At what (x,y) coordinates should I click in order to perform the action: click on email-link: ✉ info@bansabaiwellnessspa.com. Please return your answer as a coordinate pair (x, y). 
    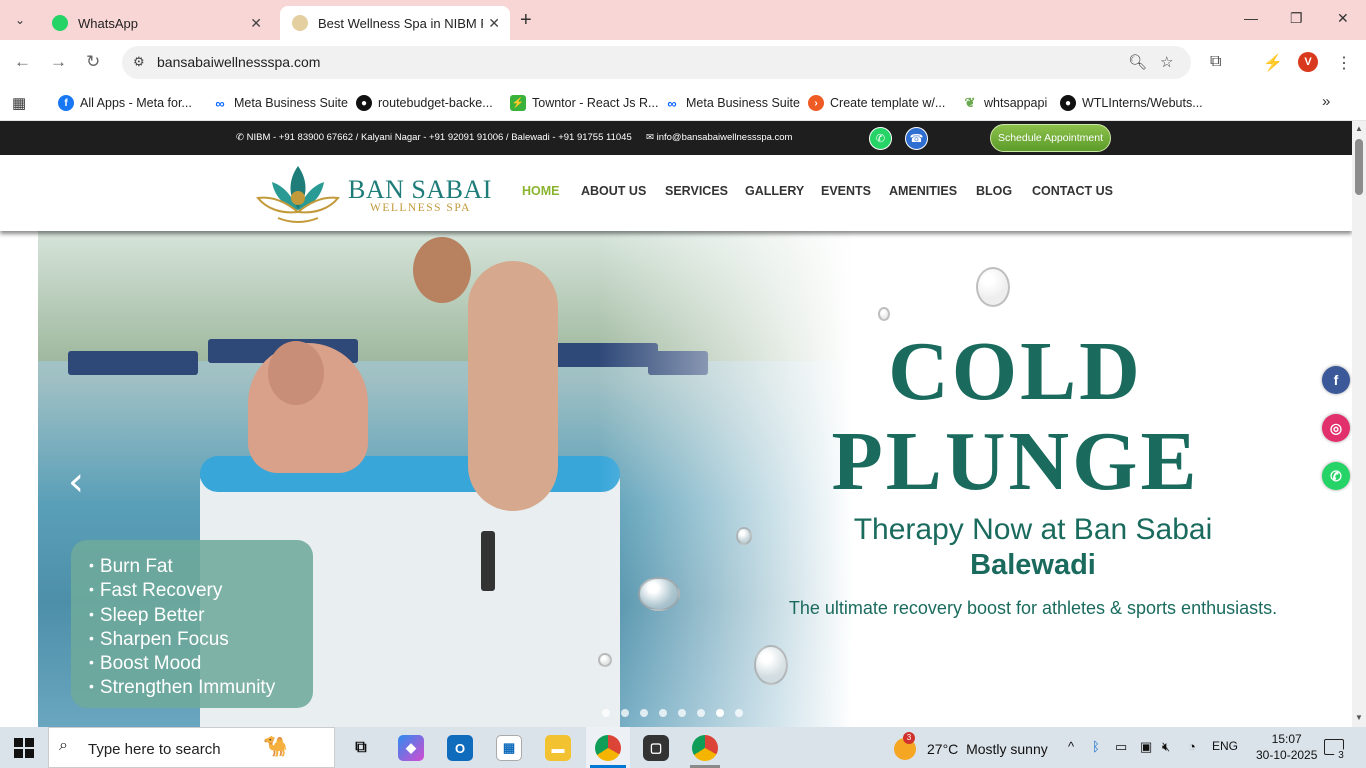
    Looking at the image, I should click on (719, 137).